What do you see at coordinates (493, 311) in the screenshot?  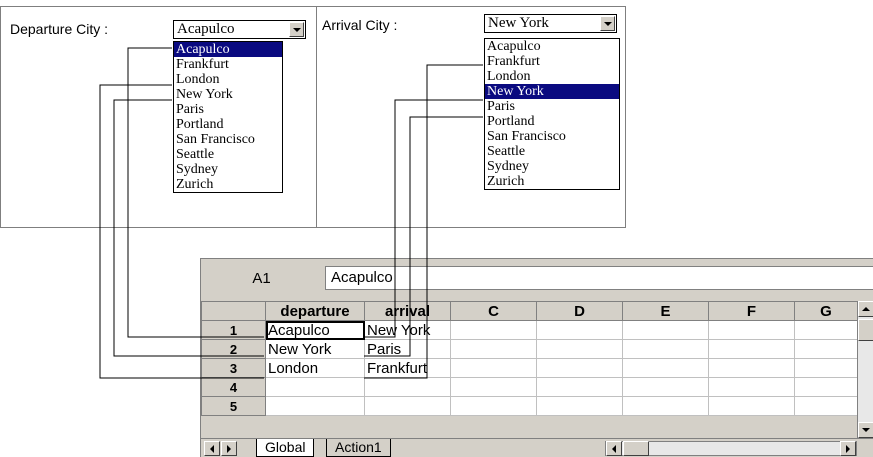 I see `column-header: C` at bounding box center [493, 311].